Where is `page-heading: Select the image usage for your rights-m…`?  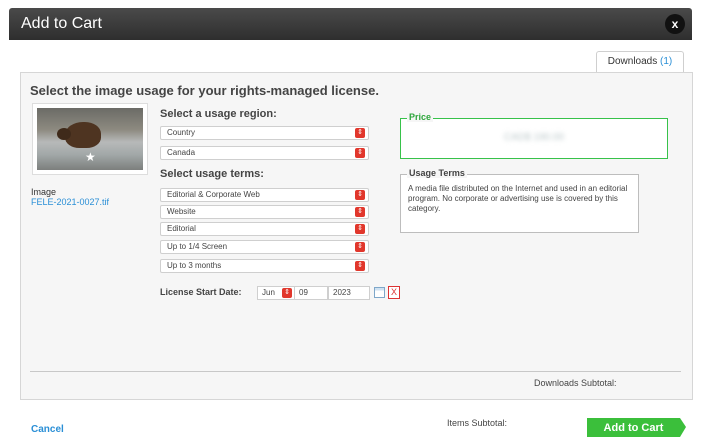
page-heading: Select the image usage for your rights-m… is located at coordinates (204, 90).